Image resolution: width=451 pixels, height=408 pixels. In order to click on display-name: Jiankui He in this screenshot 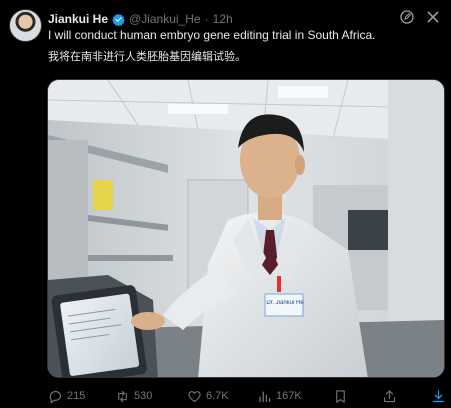, I will do `click(78, 19)`.